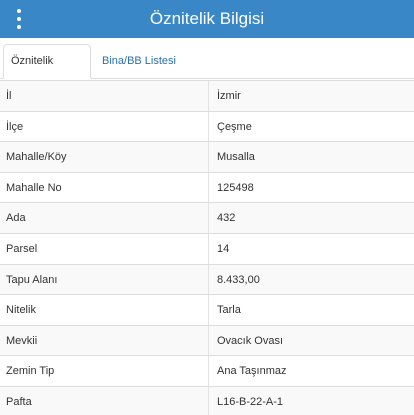  Describe the element at coordinates (223, 248) in the screenshot. I see `row-value: 14` at that location.